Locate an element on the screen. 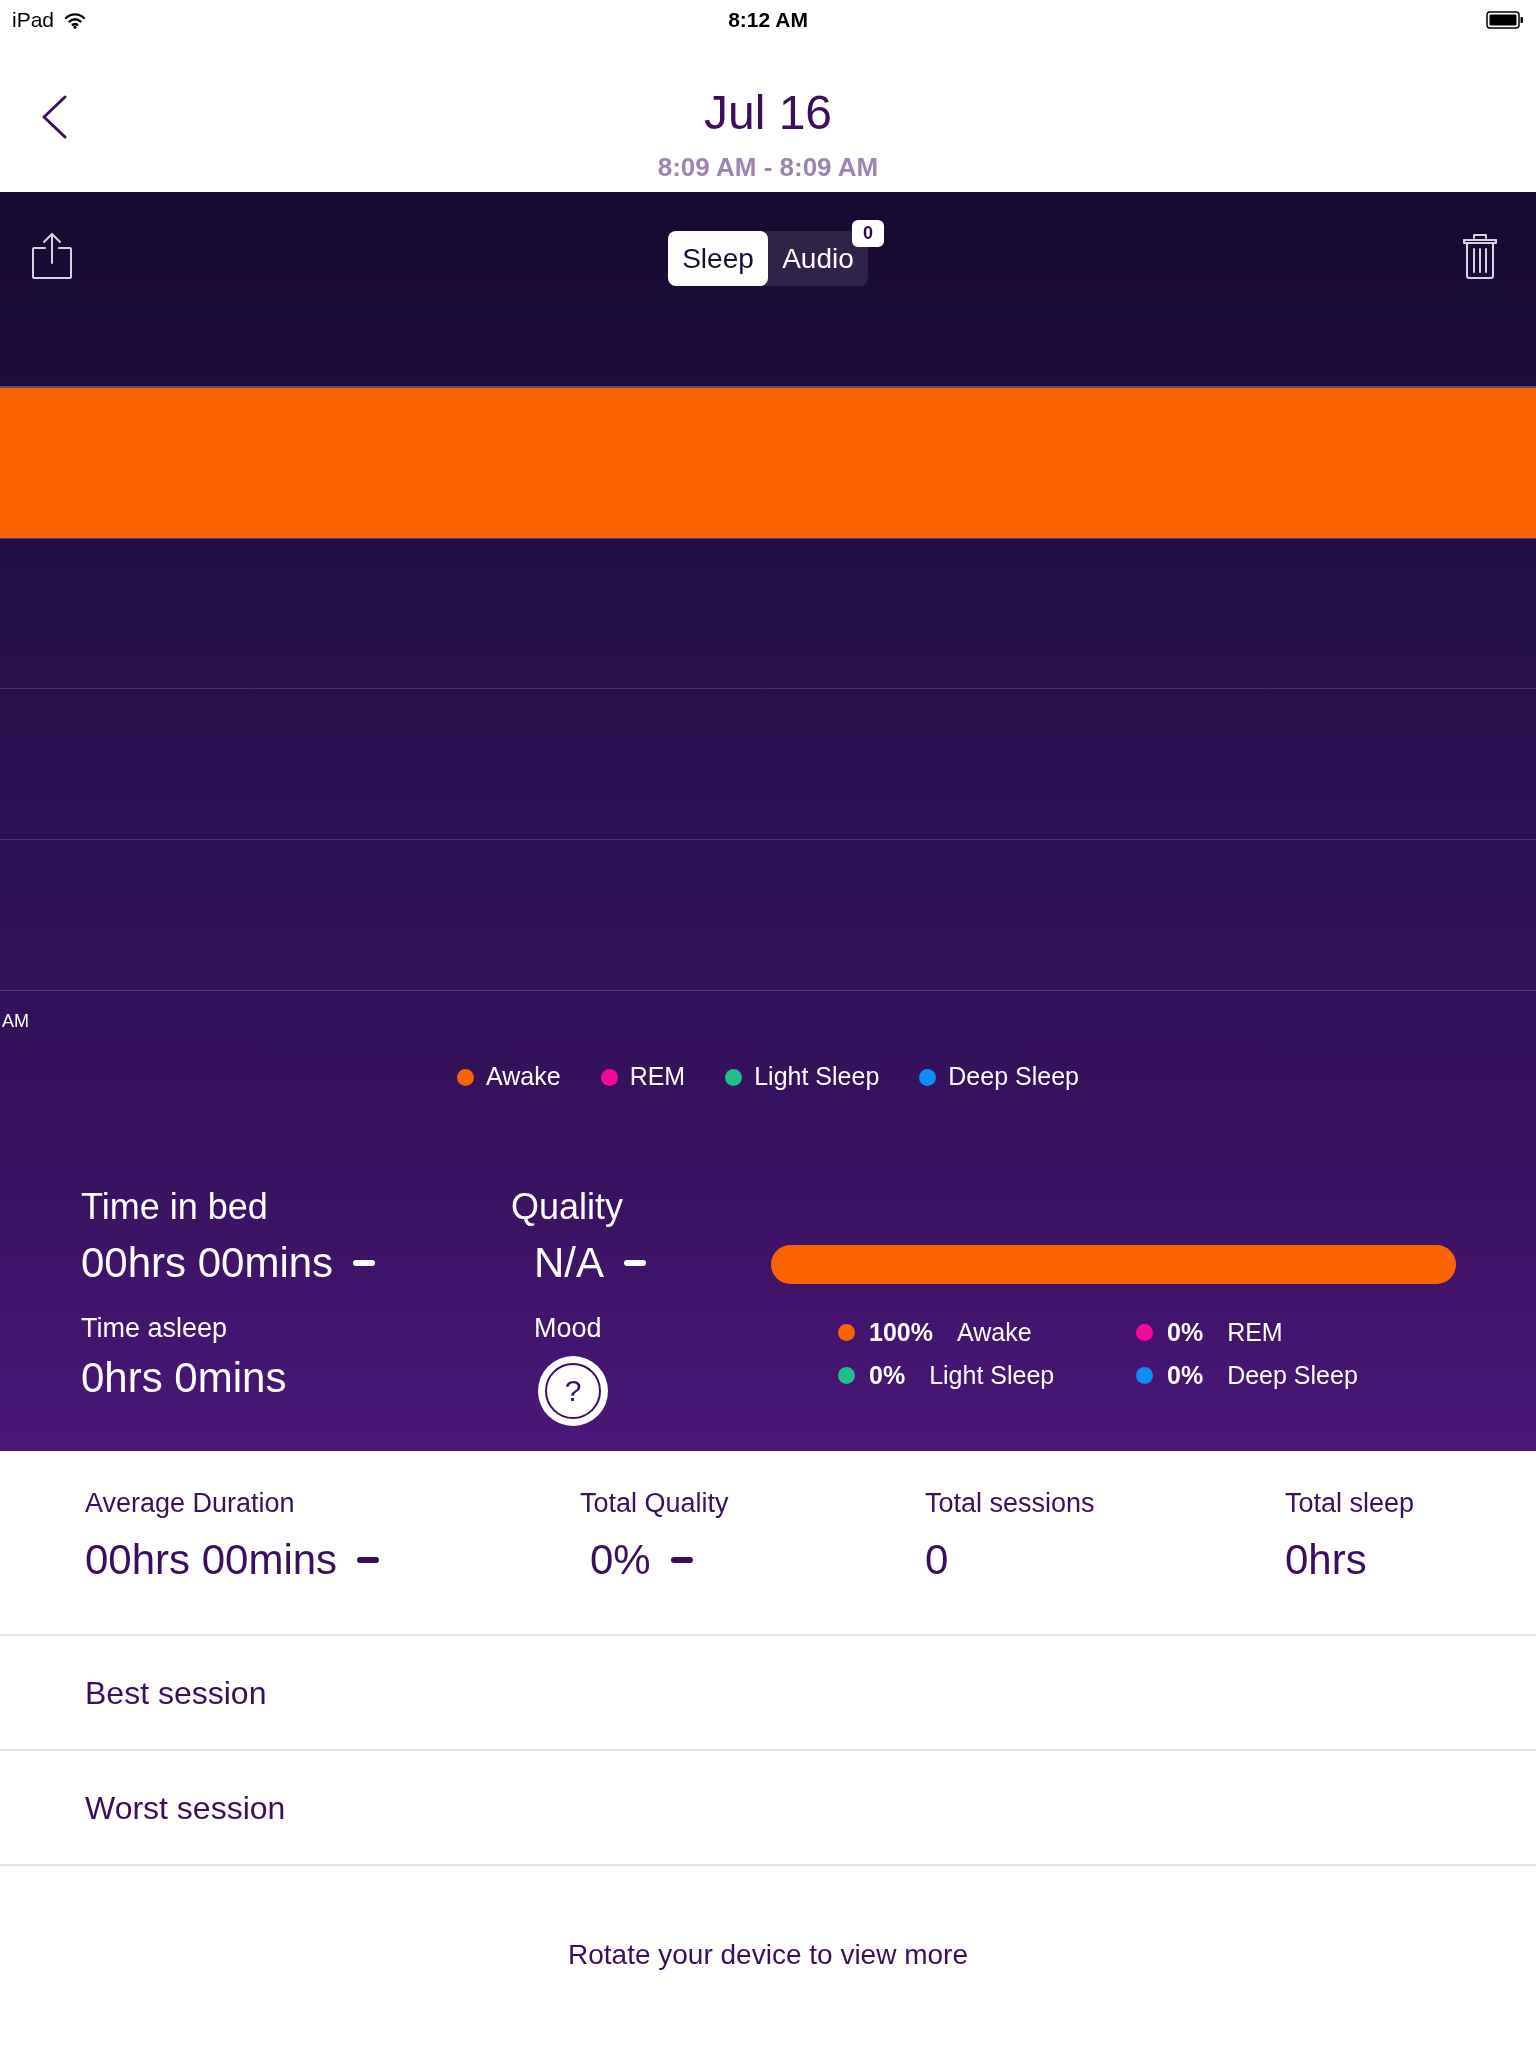 The image size is (1536, 2048). time-axis-label: AM is located at coordinates (15, 1021).